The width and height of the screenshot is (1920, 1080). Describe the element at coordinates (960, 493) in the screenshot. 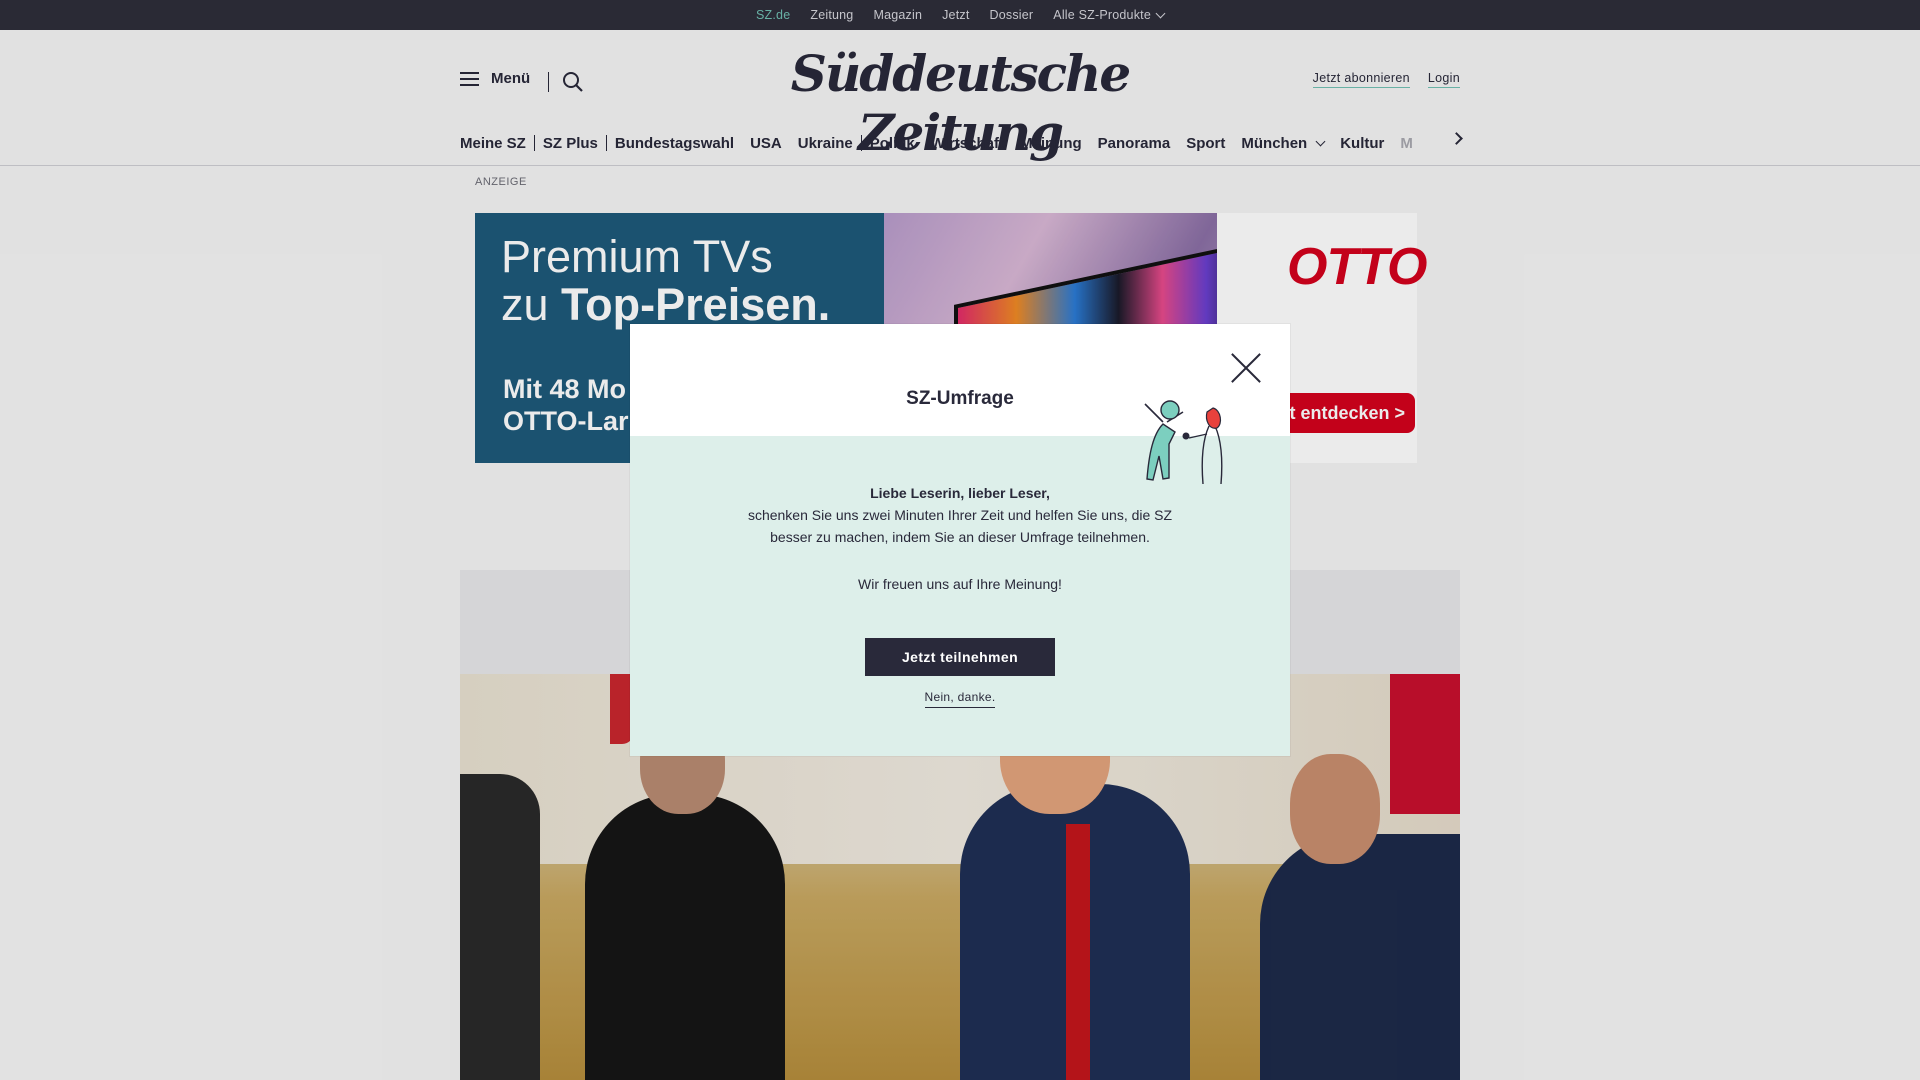

I see `modal-greeting: Liebe Leserin, lieber Leser,` at that location.